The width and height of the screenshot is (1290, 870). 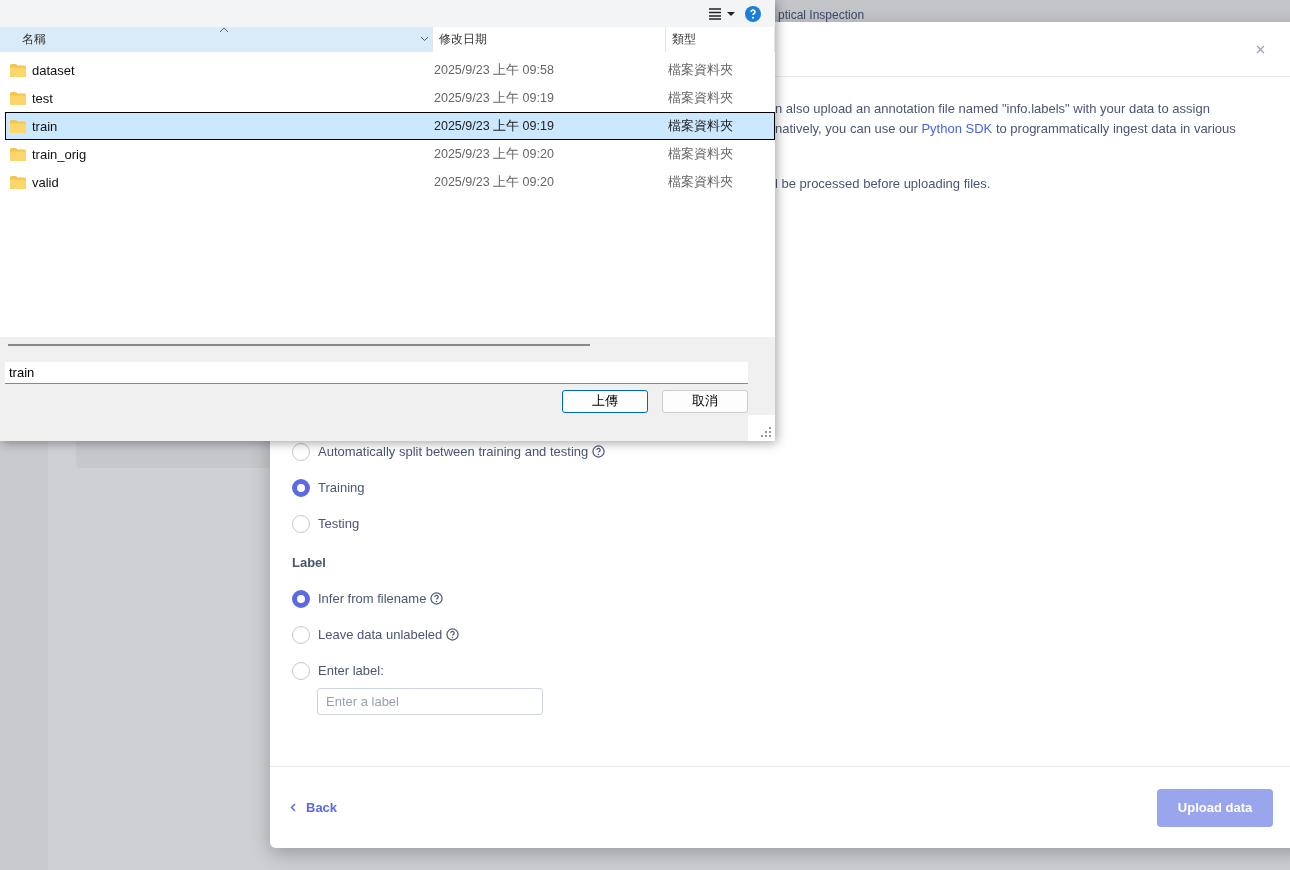 I want to click on sdk-link: Python SDK, so click(x=957, y=128).